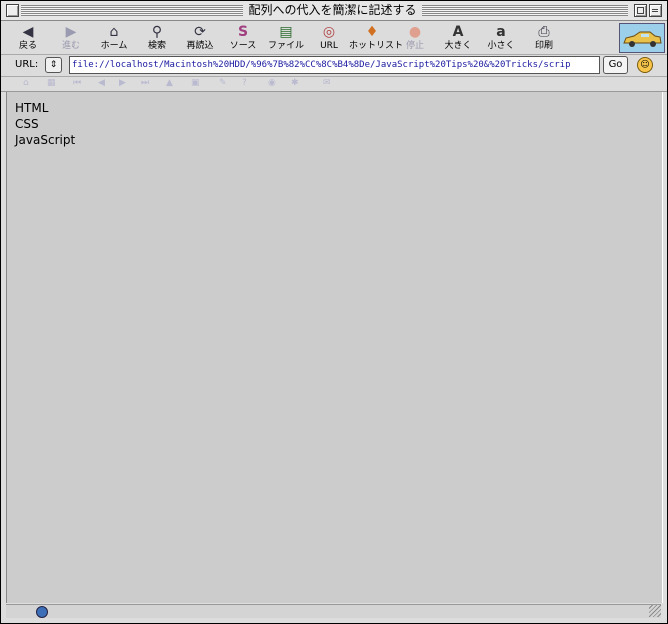 Image resolution: width=668 pixels, height=624 pixels. What do you see at coordinates (101, 83) in the screenshot?
I see `fav-prev-icon: ◀` at bounding box center [101, 83].